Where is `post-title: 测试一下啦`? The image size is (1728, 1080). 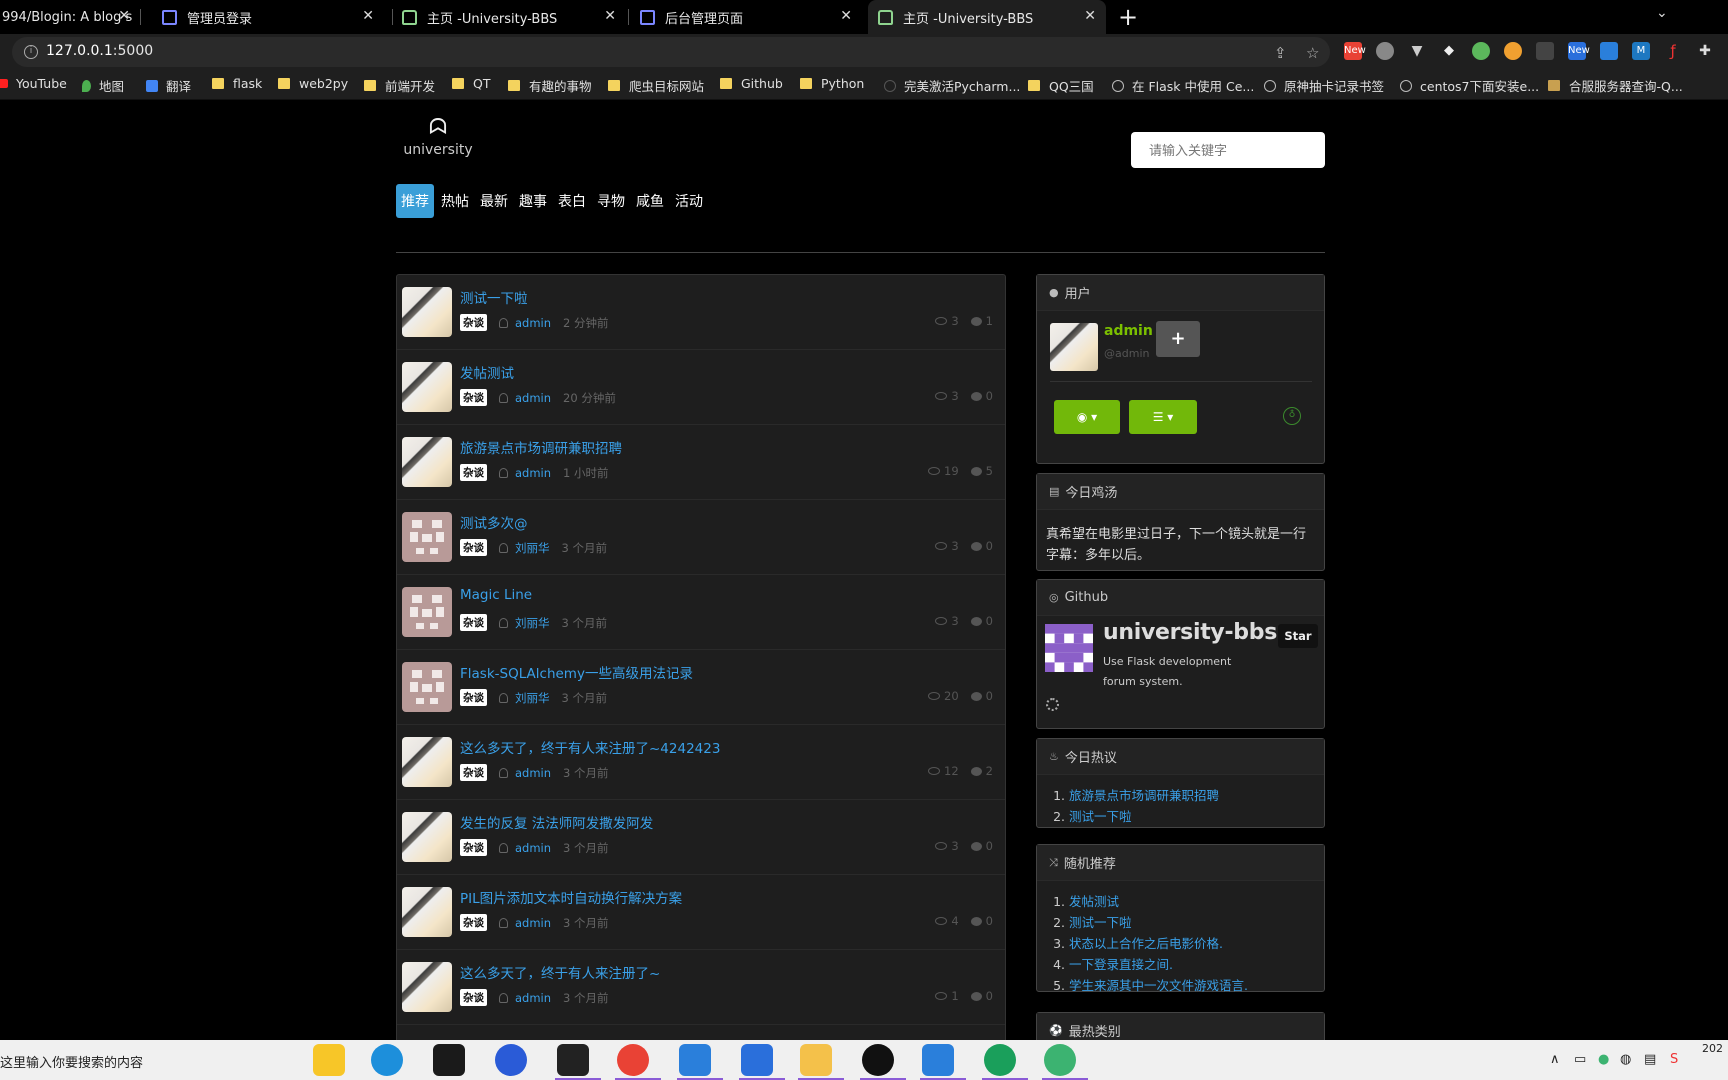 post-title: 测试一下啦 is located at coordinates (494, 297).